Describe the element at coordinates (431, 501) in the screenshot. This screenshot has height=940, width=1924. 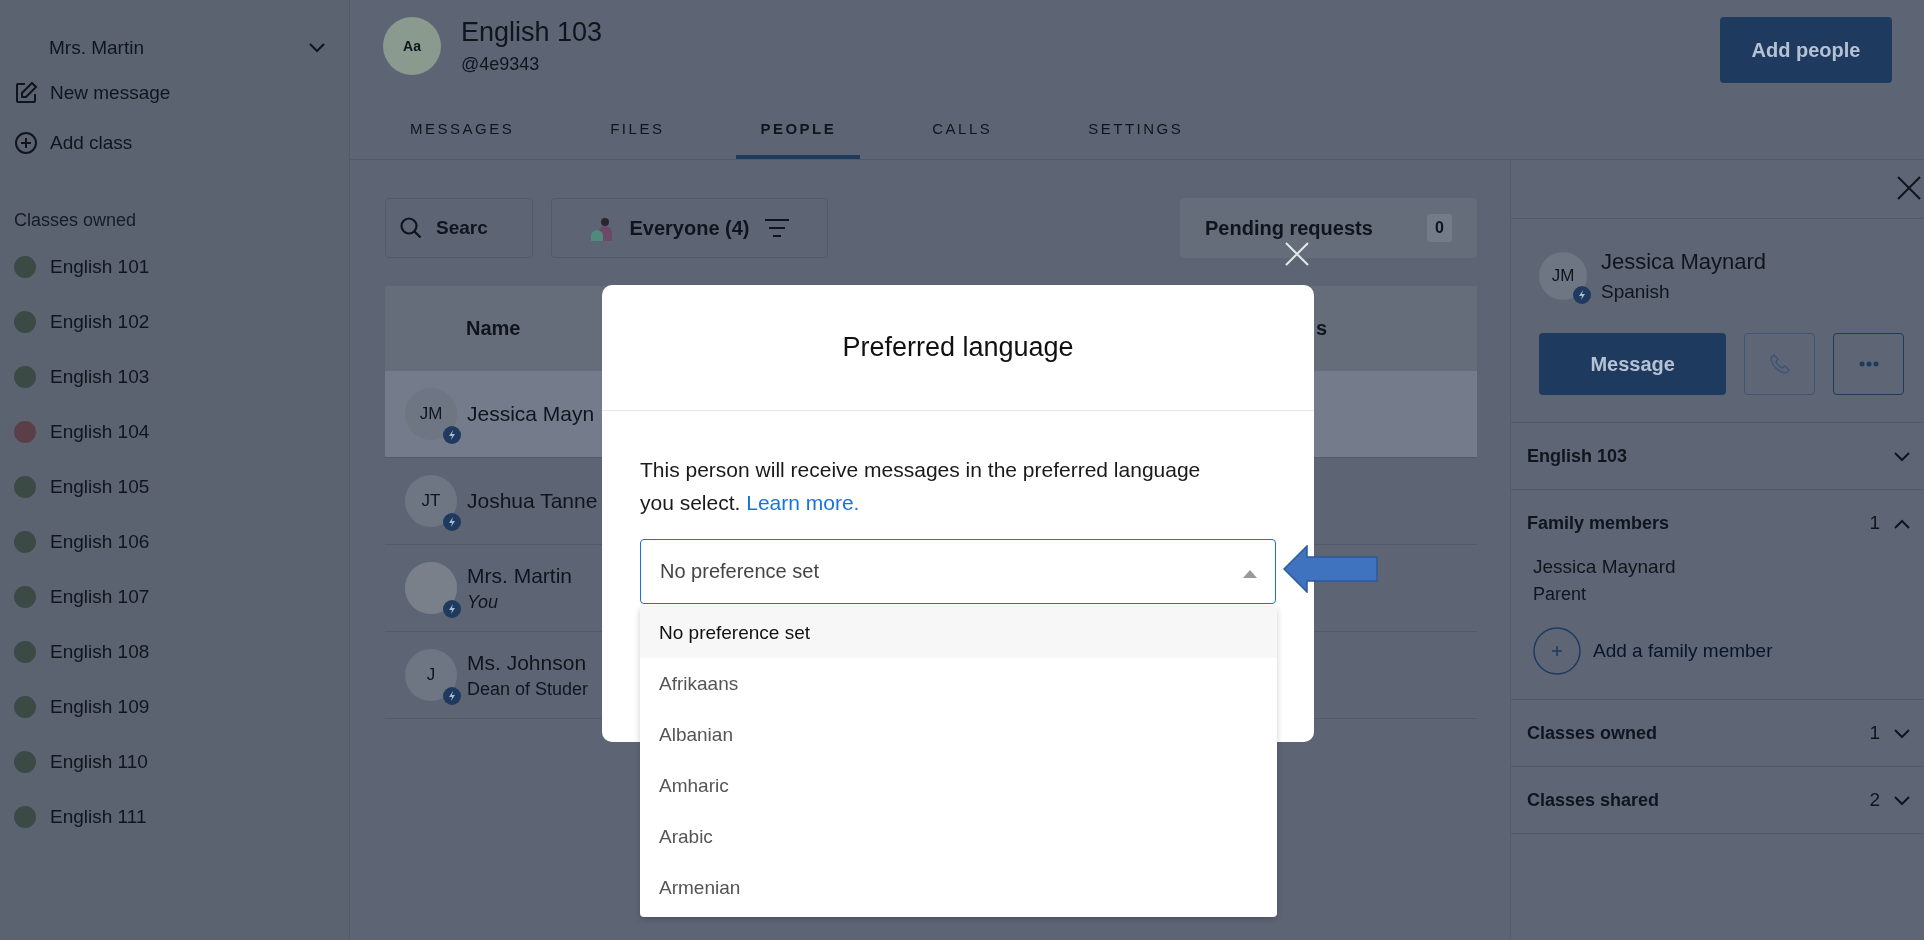
I see `avatar-initials: JT` at that location.